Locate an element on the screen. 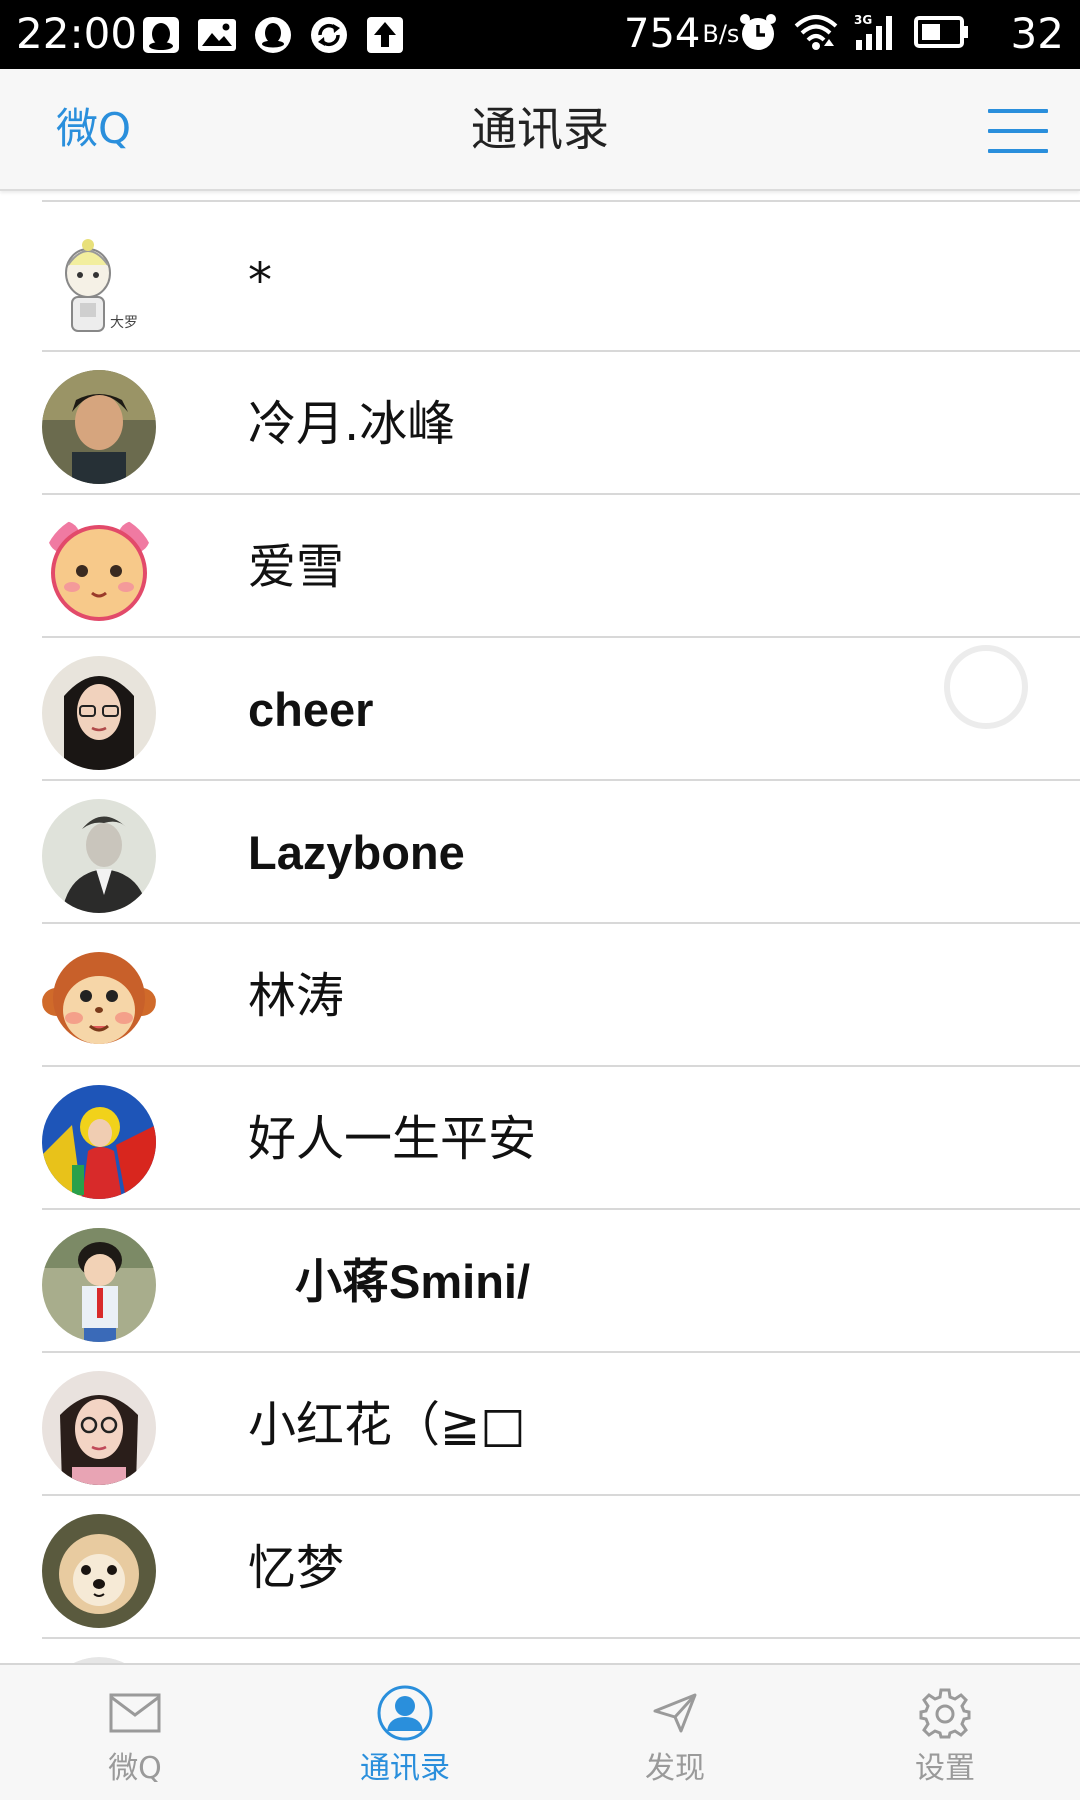 The height and width of the screenshot is (1800, 1080). bottom-nav: 微Q 通讯录 发现 设置 is located at coordinates (540, 1731).